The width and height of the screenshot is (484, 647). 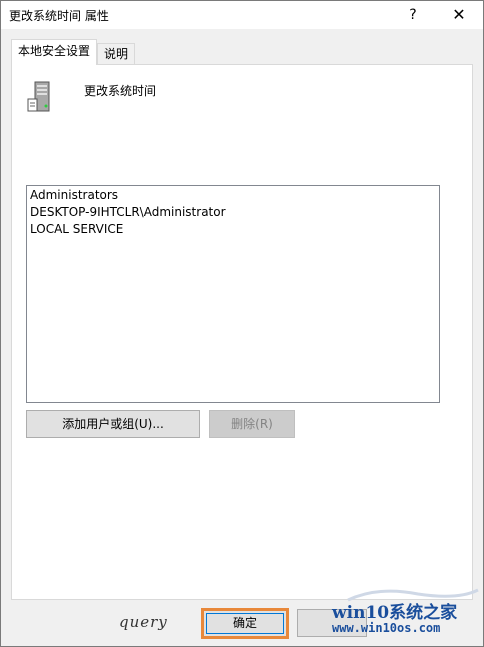 I want to click on list-item: LOCAL SERVICE, so click(x=76, y=229).